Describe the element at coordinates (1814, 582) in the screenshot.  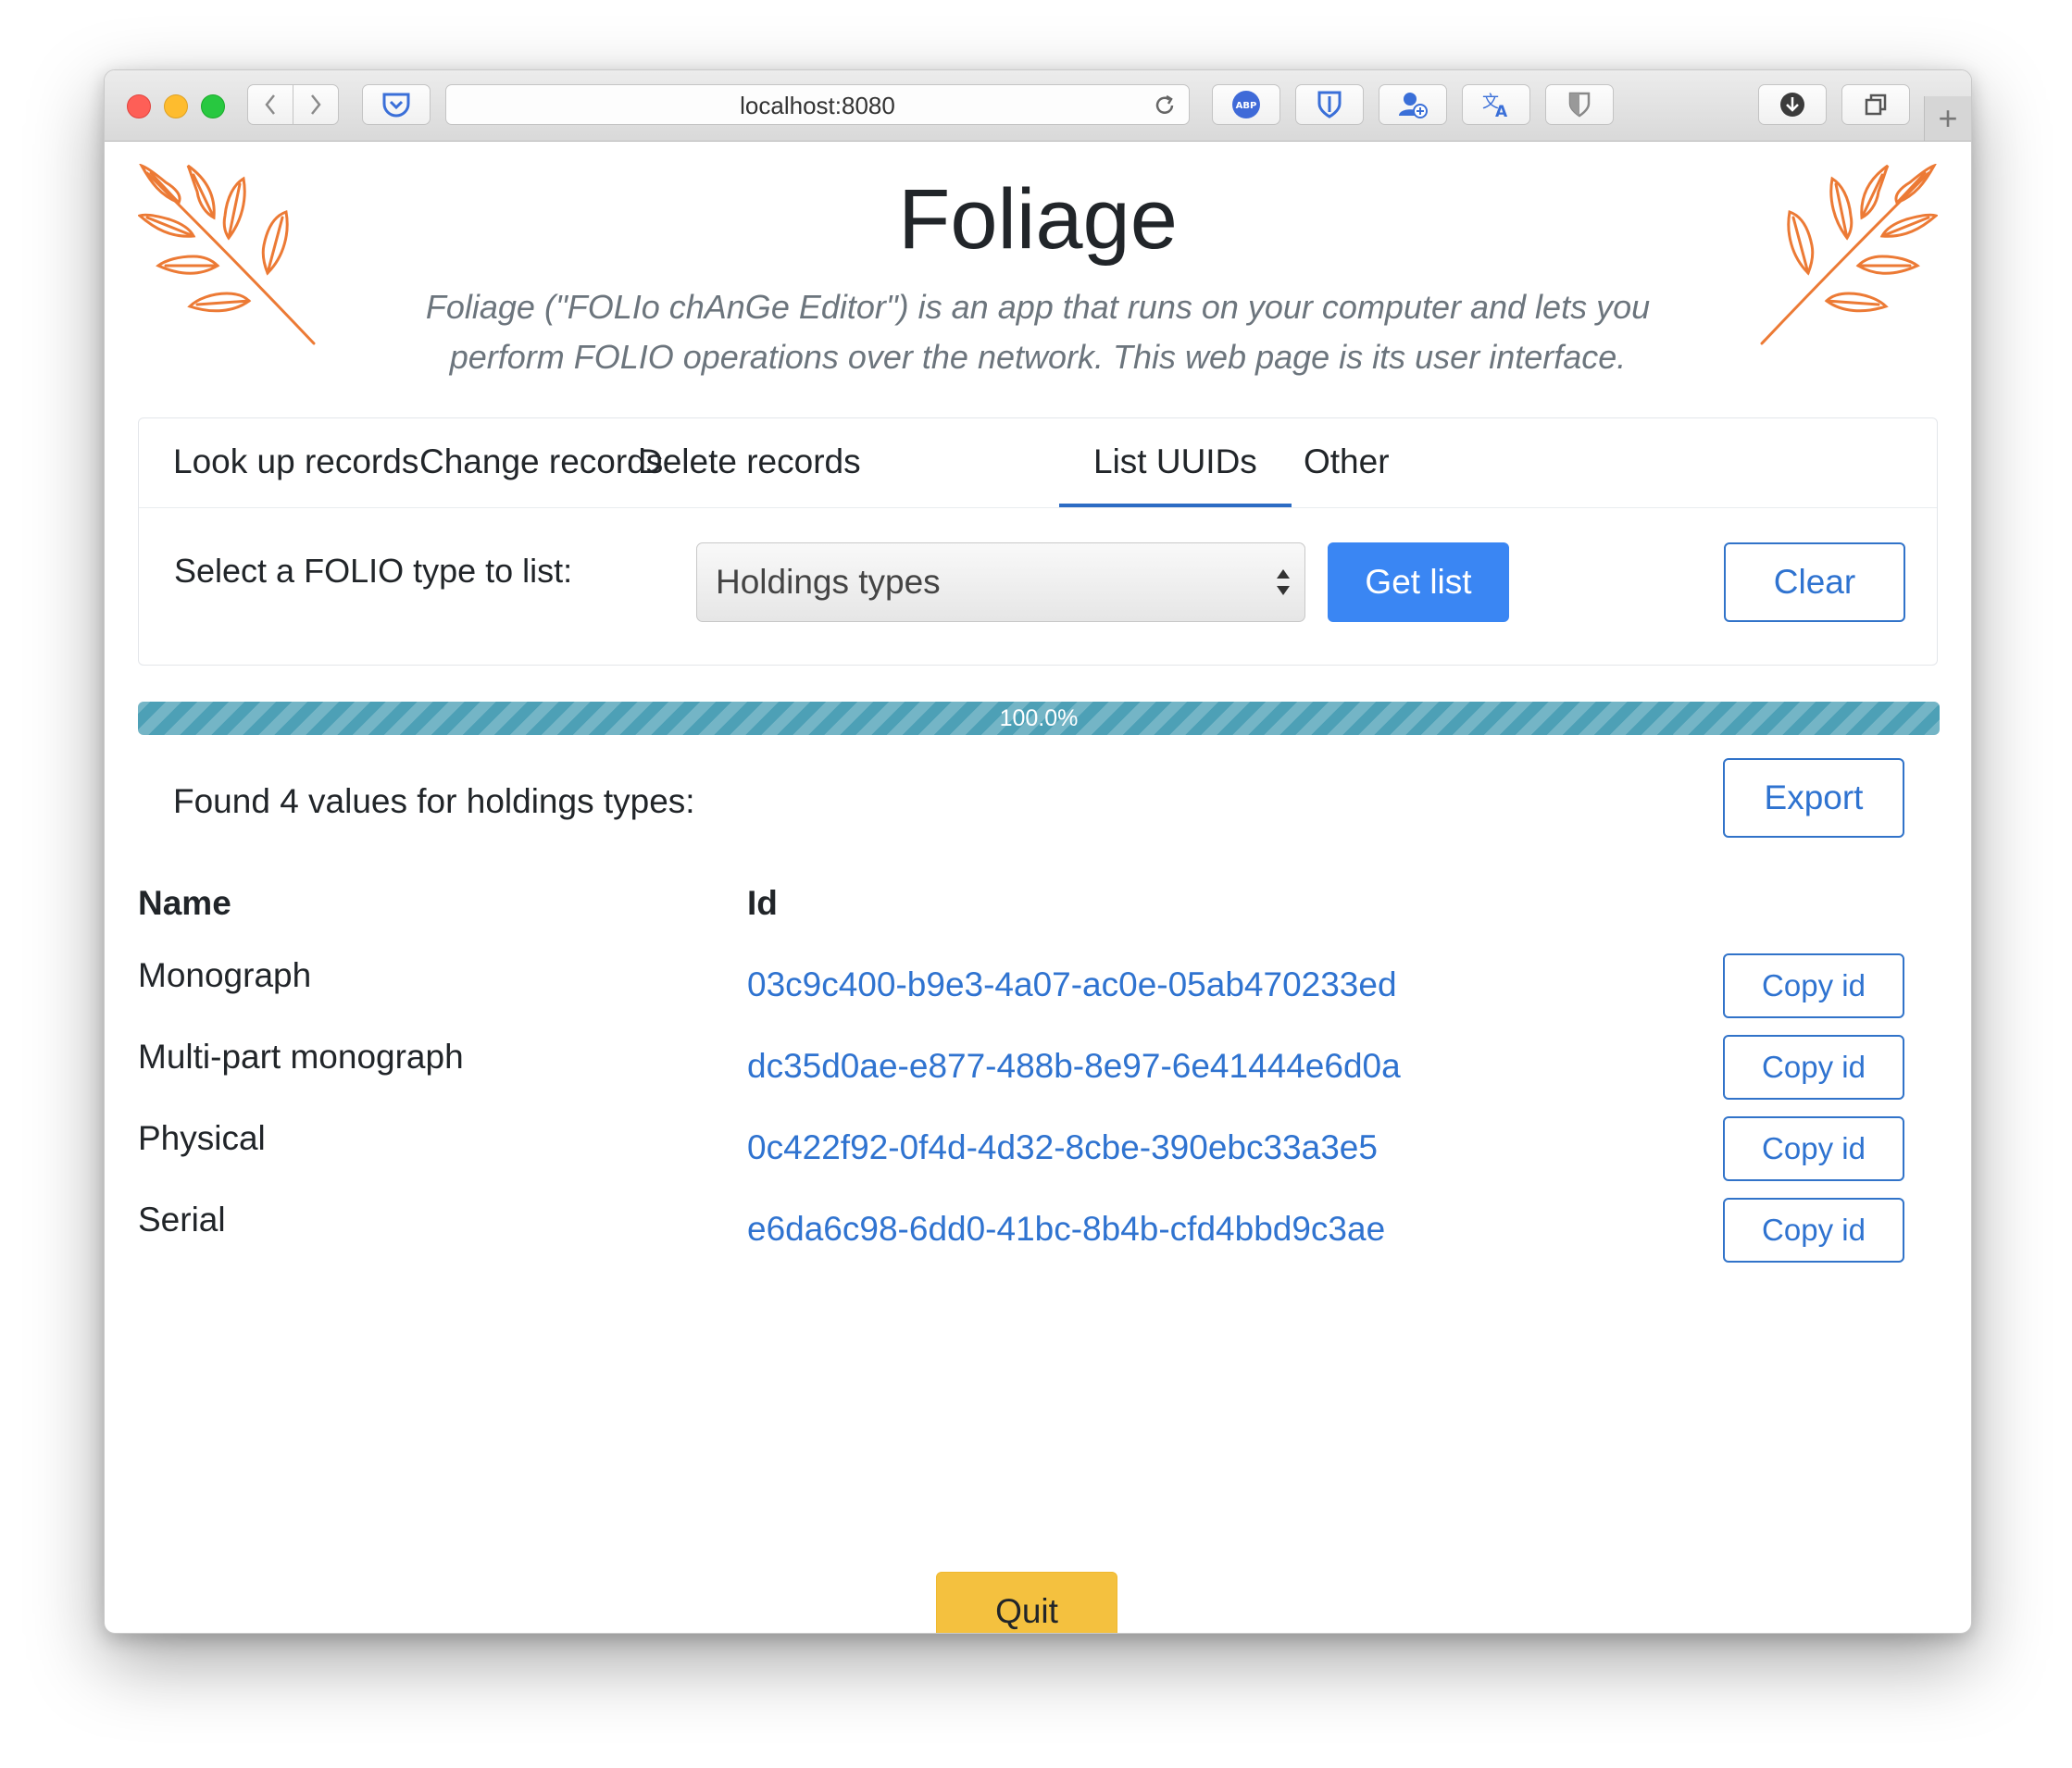
I see `clear-button: Clear` at that location.